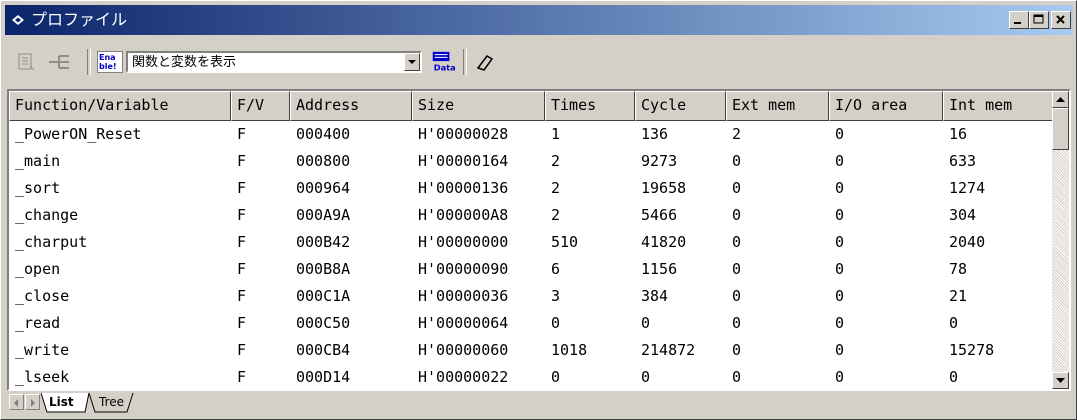 The image size is (1077, 420). I want to click on scroll-up-button, so click(1060, 99).